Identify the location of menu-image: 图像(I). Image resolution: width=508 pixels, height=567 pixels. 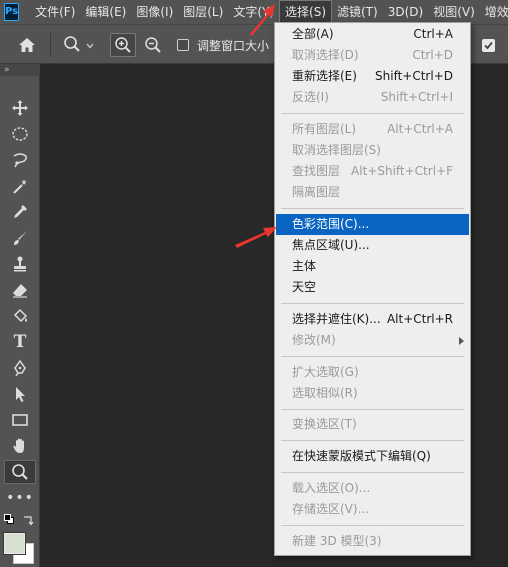
(154, 12).